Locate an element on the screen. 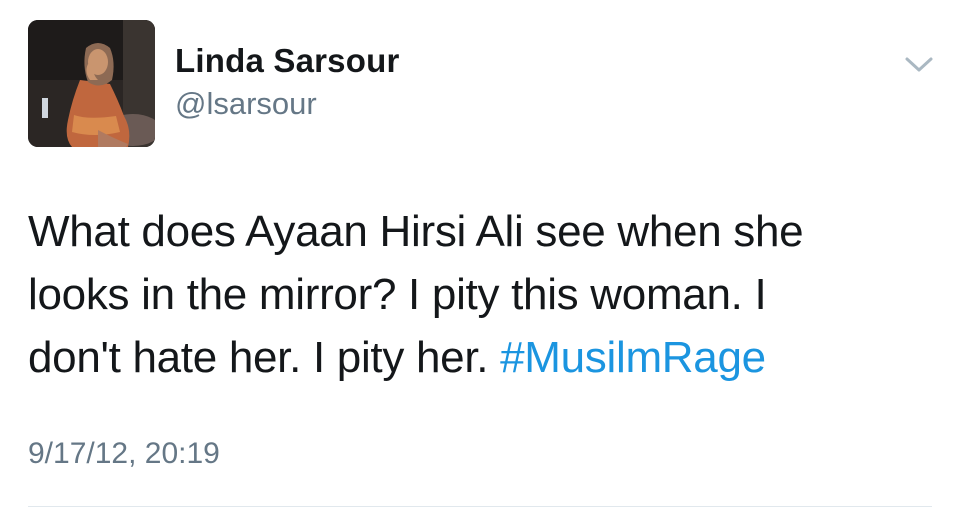 The width and height of the screenshot is (960, 517). avatar is located at coordinates (91, 83).